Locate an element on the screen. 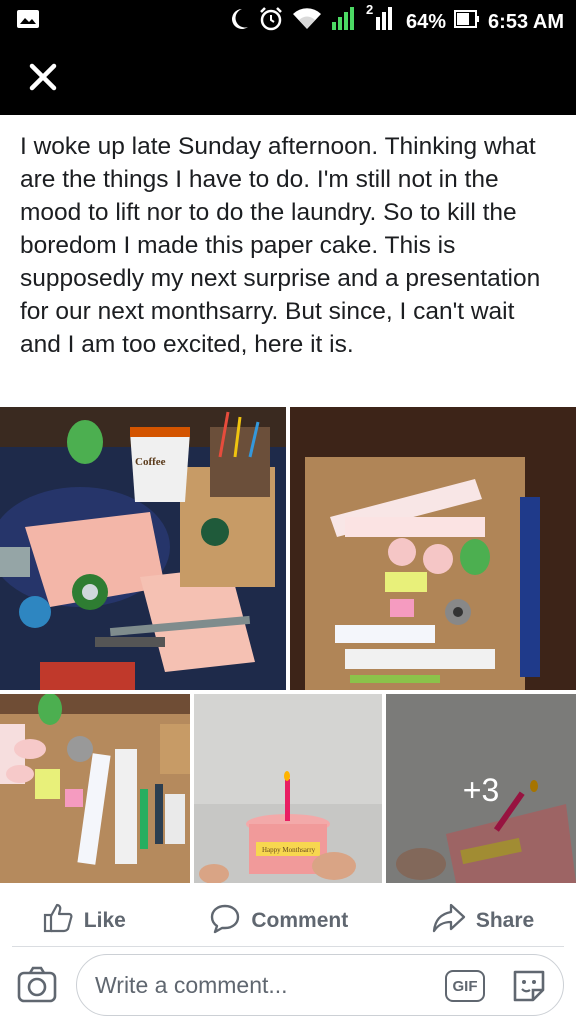 The image size is (576, 1024). comment-bubble-icon is located at coordinates (225, 921).